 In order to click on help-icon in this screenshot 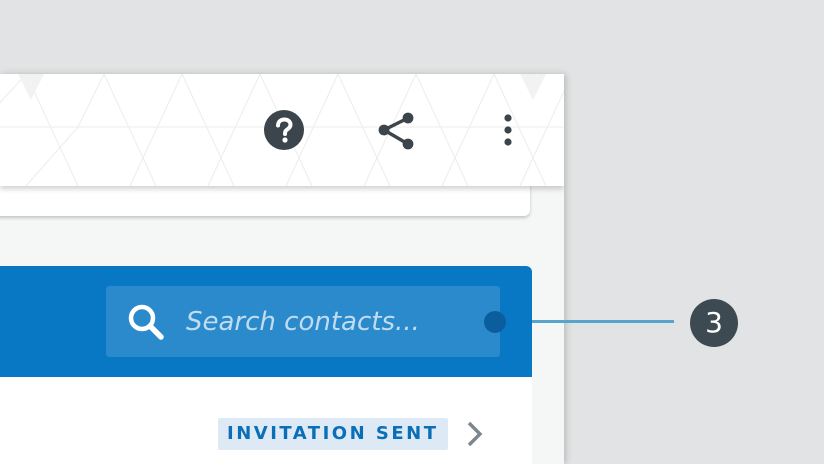, I will do `click(284, 130)`.